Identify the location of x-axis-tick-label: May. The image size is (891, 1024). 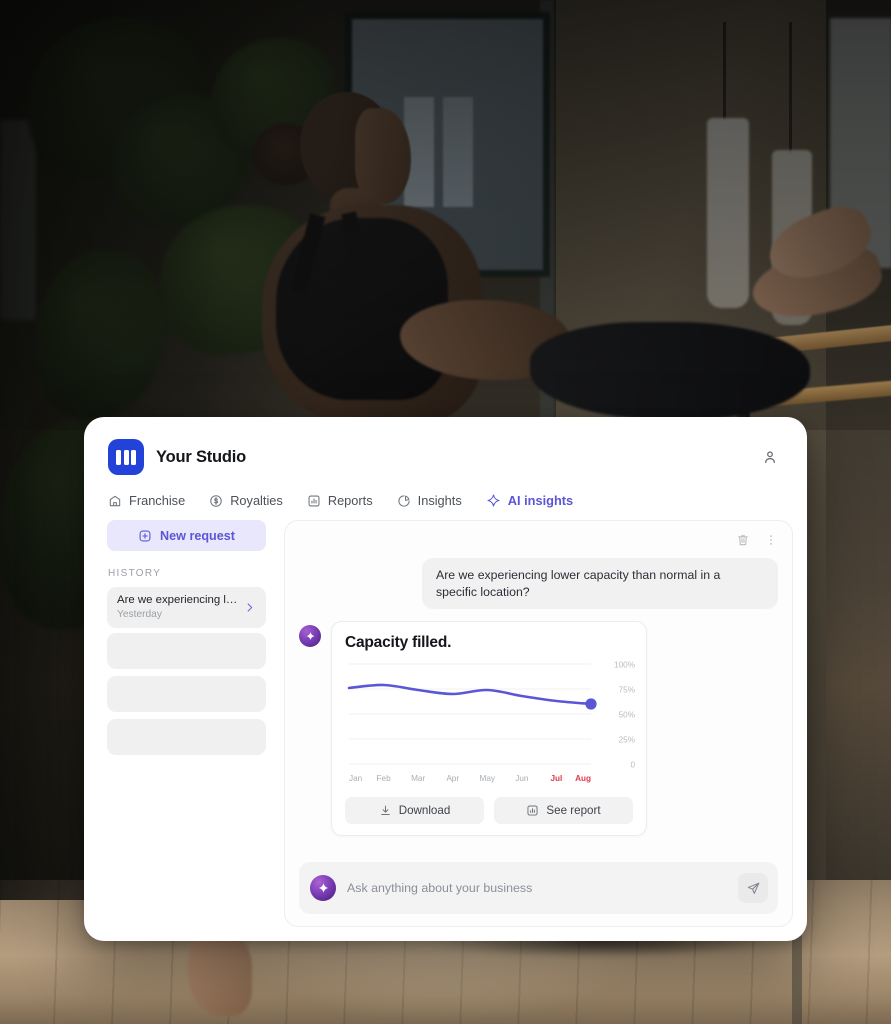
(488, 778).